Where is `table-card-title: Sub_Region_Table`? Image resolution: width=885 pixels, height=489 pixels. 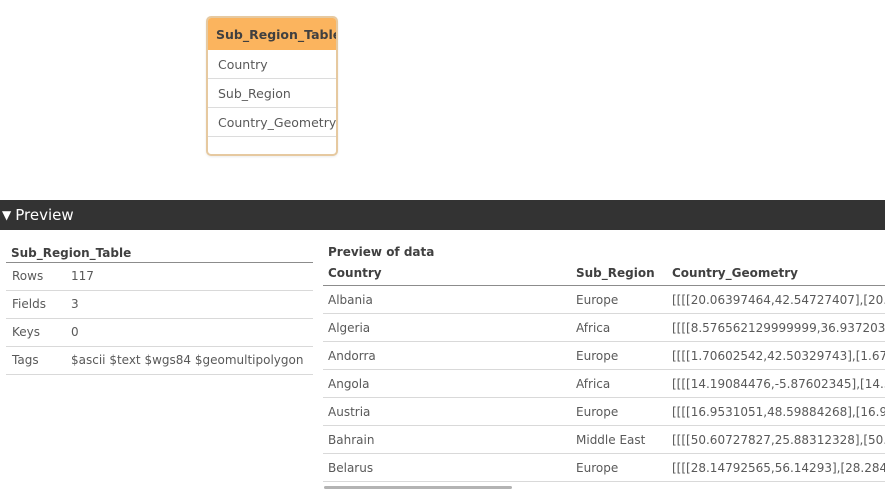
table-card-title: Sub_Region_Table is located at coordinates (272, 34).